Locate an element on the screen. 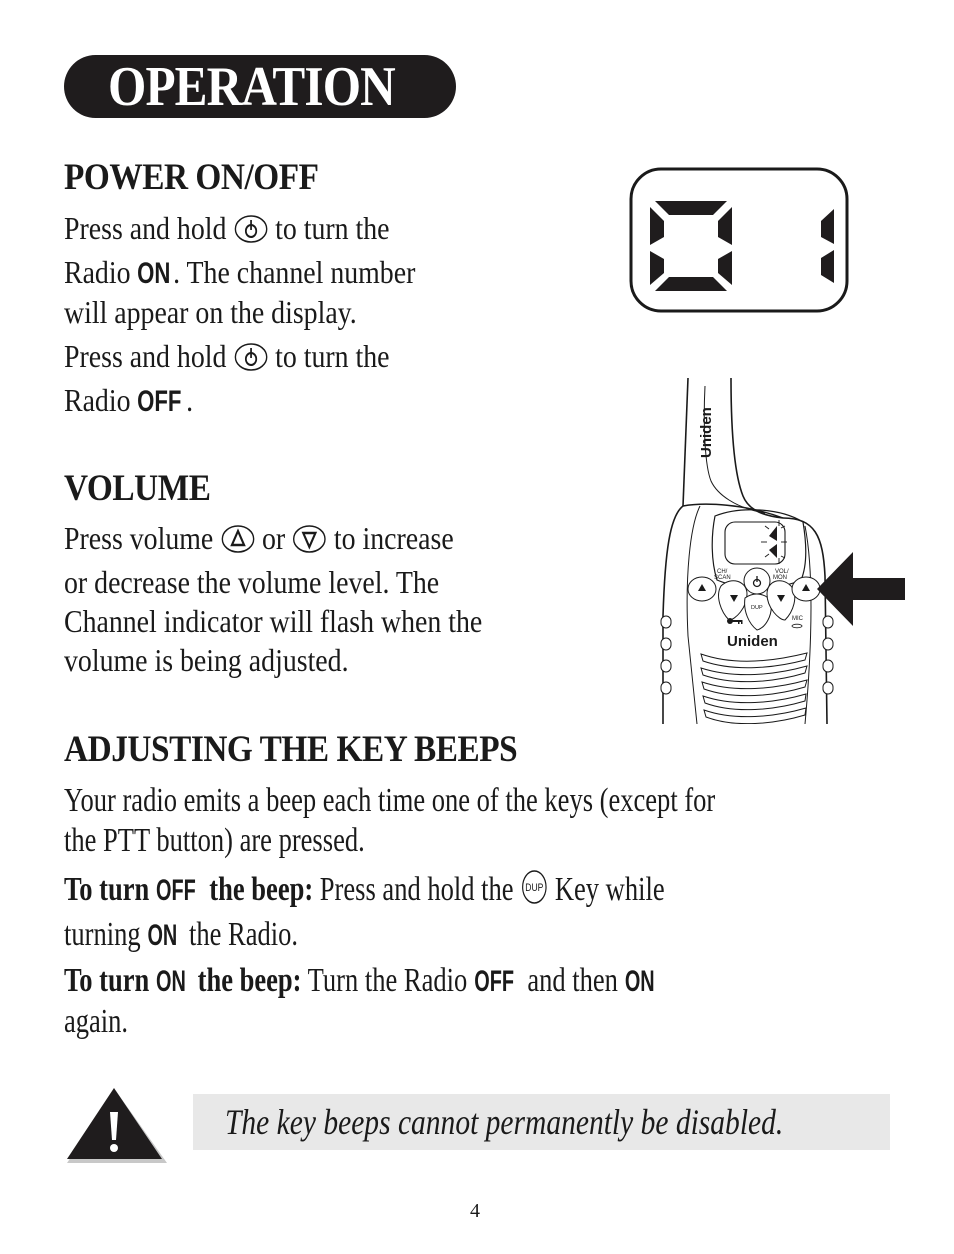  mic-label: MIC is located at coordinates (798, 619).